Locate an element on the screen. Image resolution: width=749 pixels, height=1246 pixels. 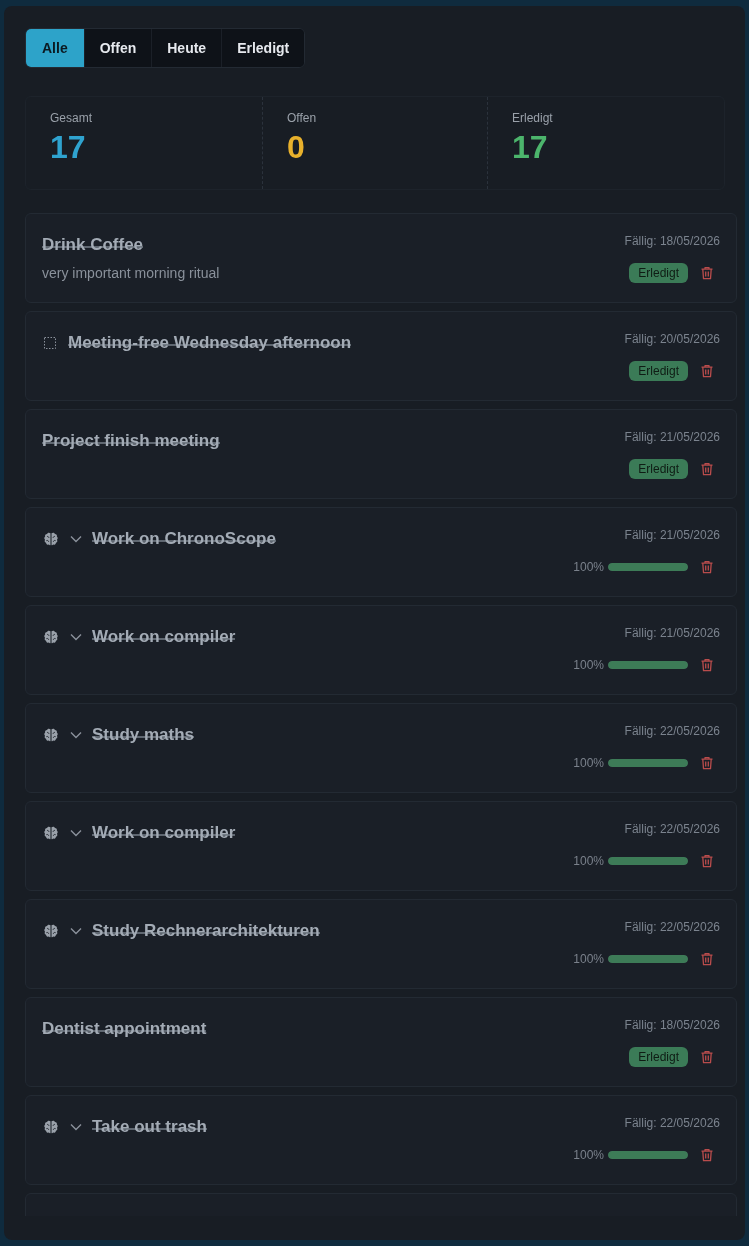
stat-value: 0 is located at coordinates (296, 147).